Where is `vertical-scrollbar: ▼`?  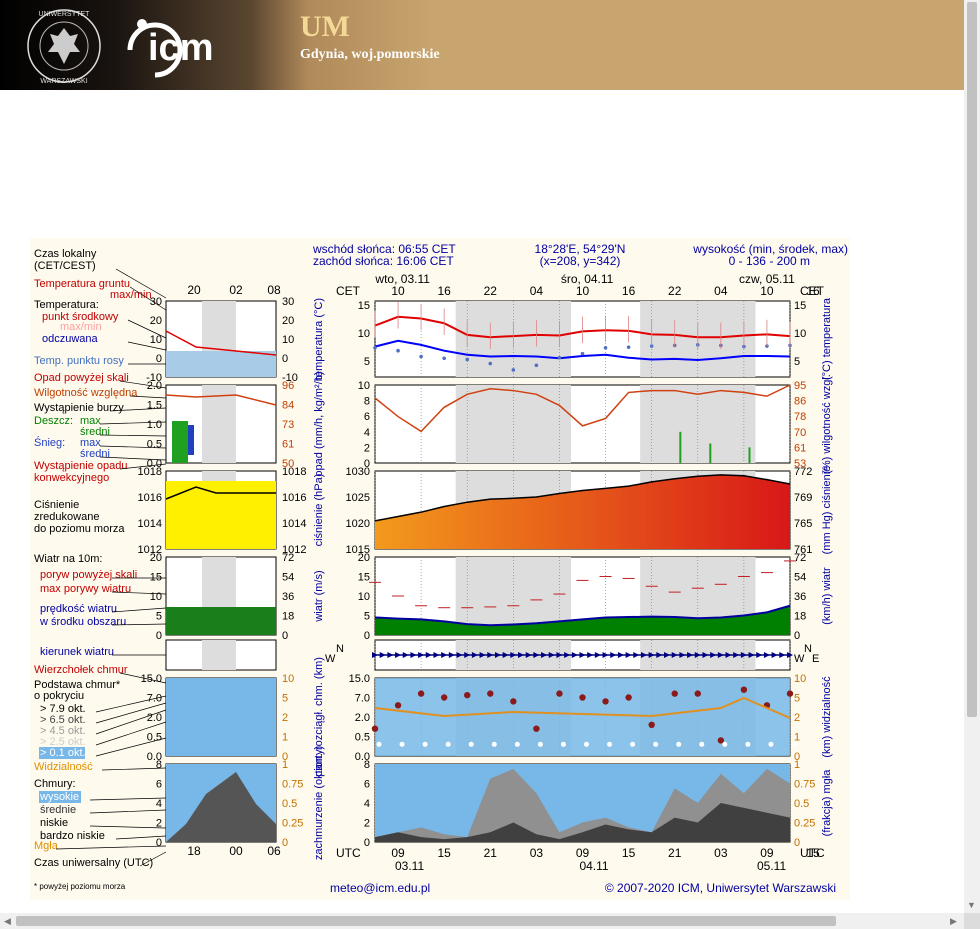 vertical-scrollbar: ▼ is located at coordinates (972, 456).